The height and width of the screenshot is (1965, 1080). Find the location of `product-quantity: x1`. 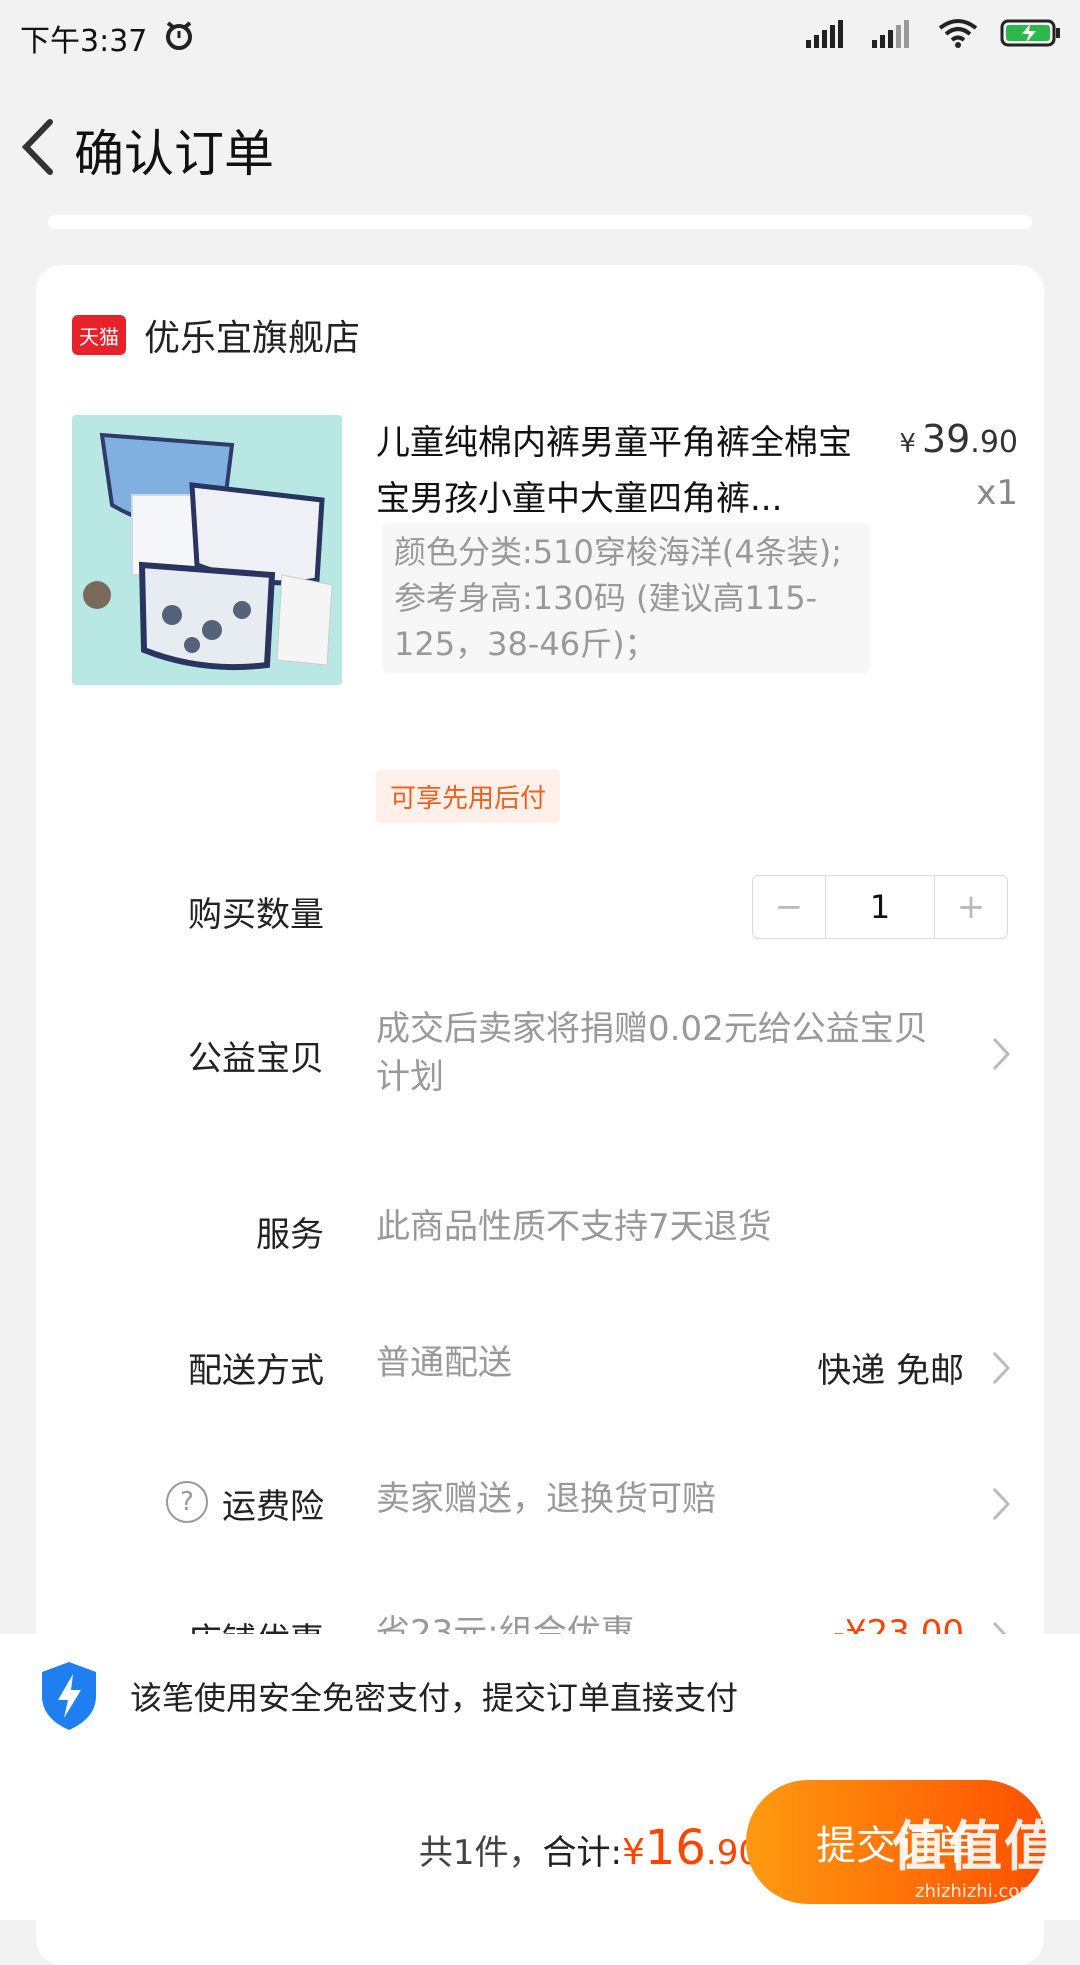

product-quantity: x1 is located at coordinates (997, 493).